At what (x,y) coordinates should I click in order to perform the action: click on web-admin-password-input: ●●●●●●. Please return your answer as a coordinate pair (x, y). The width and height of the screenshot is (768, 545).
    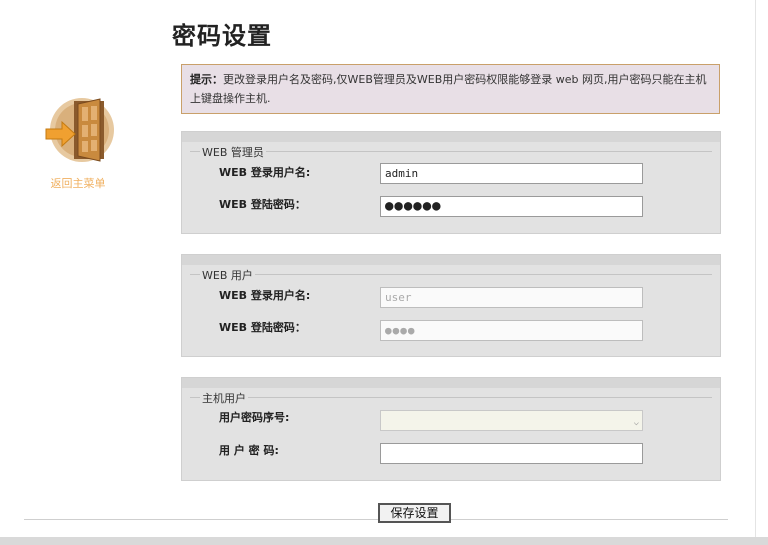
    Looking at the image, I should click on (511, 206).